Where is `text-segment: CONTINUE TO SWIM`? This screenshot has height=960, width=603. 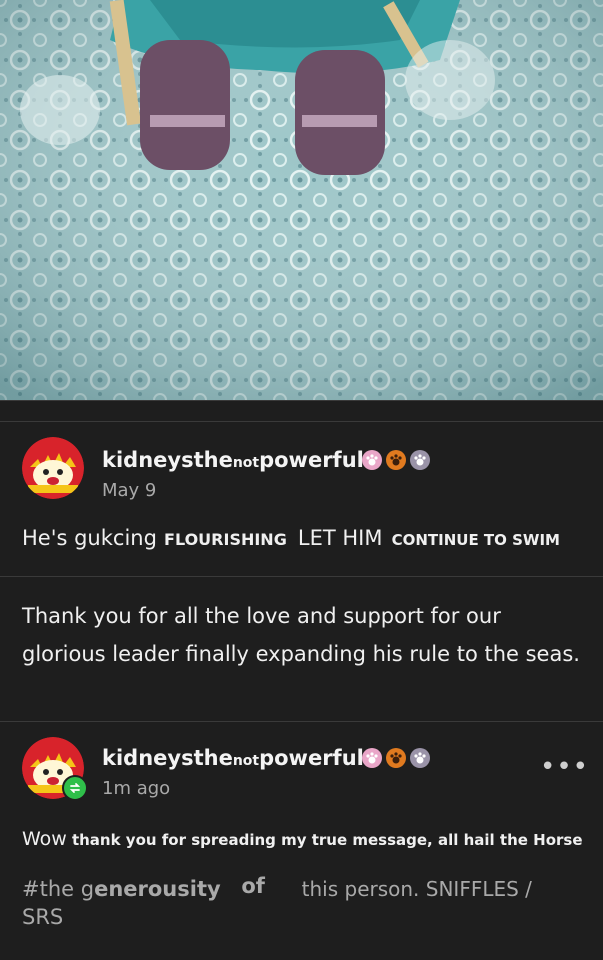 text-segment: CONTINUE TO SWIM is located at coordinates (475, 540).